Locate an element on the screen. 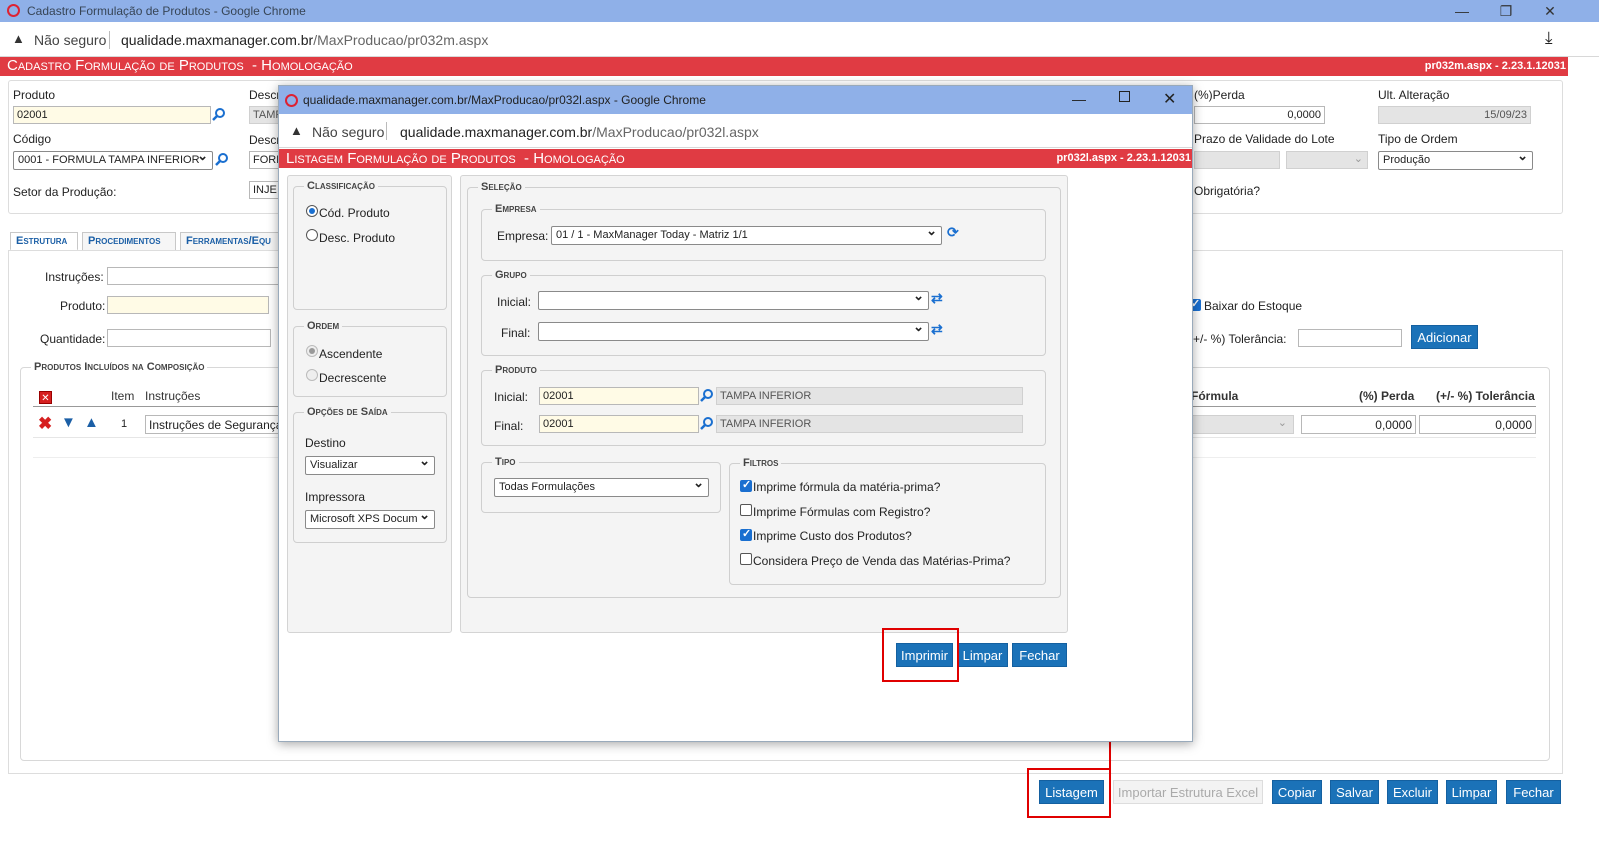 This screenshot has height=851, width=1599. selecao-legend: Seleção is located at coordinates (501, 187).